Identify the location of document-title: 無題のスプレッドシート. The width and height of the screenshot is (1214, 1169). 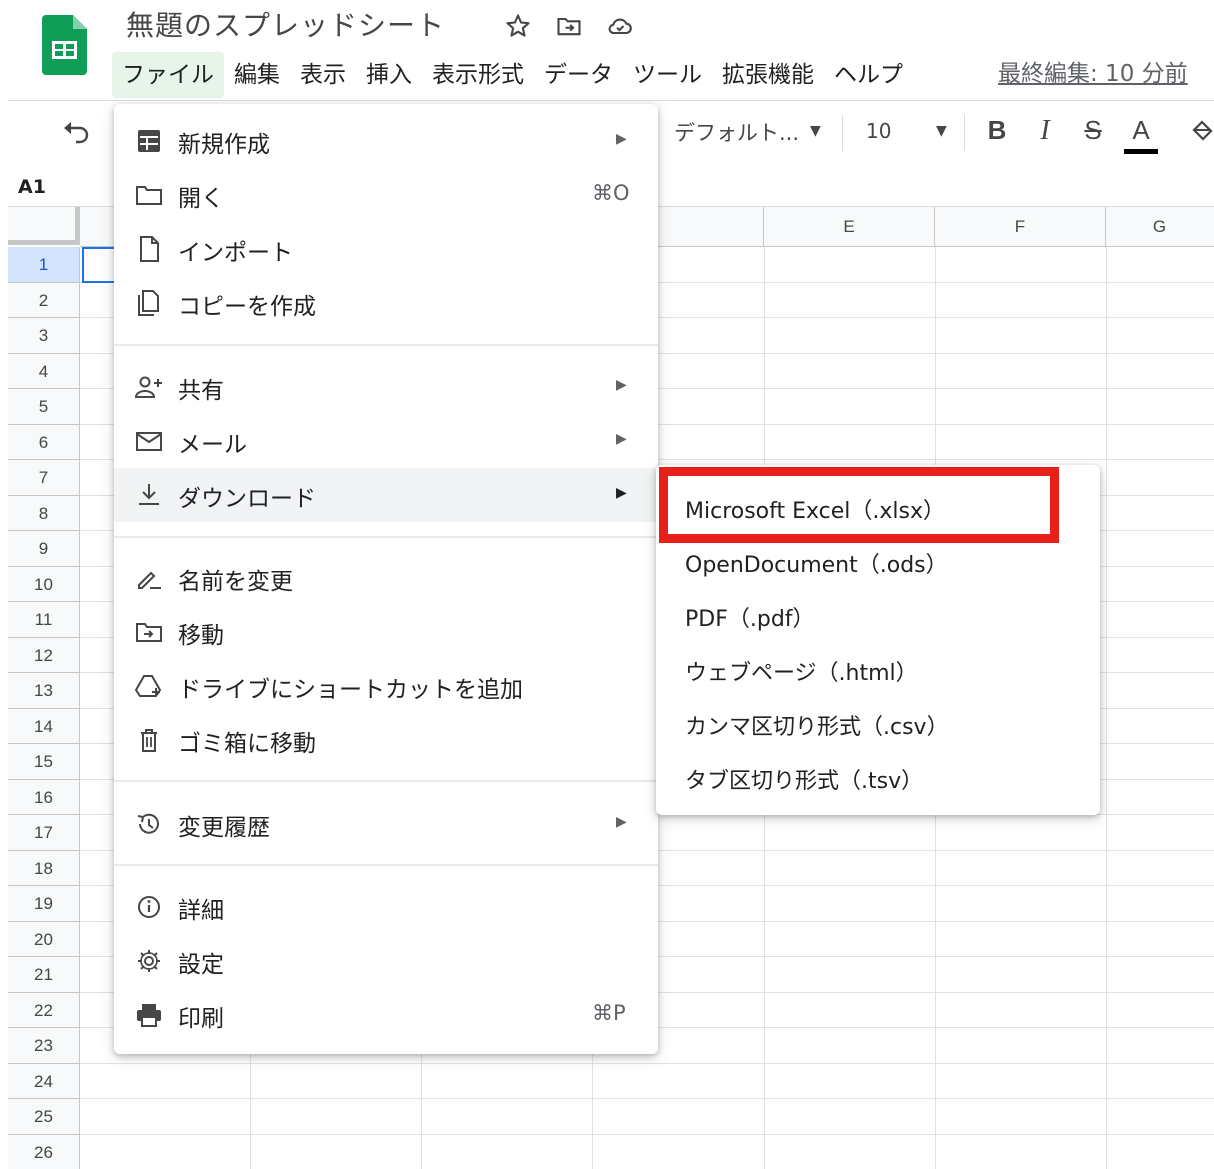
(285, 24).